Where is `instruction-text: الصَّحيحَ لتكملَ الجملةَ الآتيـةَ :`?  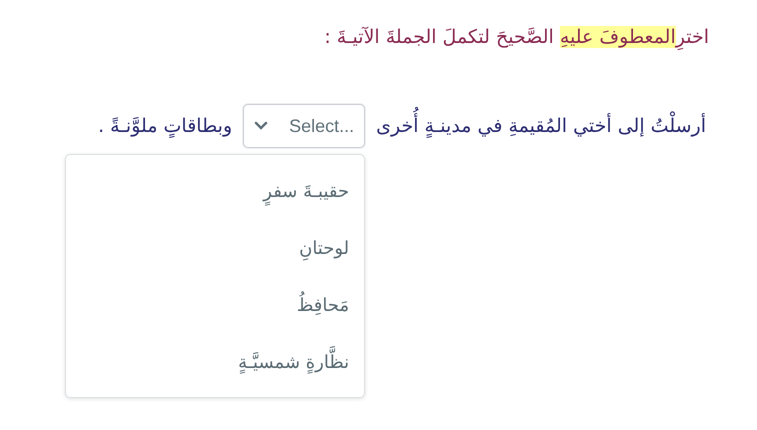 instruction-text: الصَّحيحَ لتكملَ الجملةَ الآتيـةَ : is located at coordinates (439, 37).